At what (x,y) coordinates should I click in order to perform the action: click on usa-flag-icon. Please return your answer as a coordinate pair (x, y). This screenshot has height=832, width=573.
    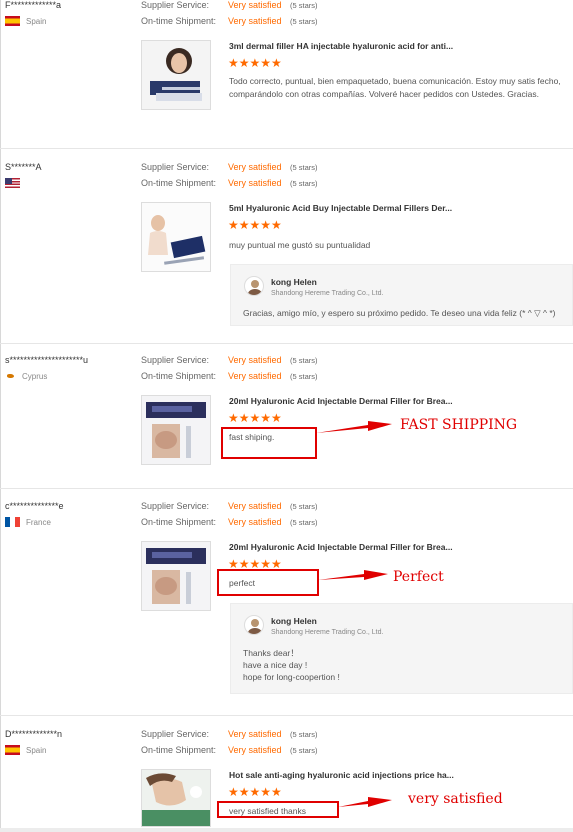
    Looking at the image, I should click on (12, 183).